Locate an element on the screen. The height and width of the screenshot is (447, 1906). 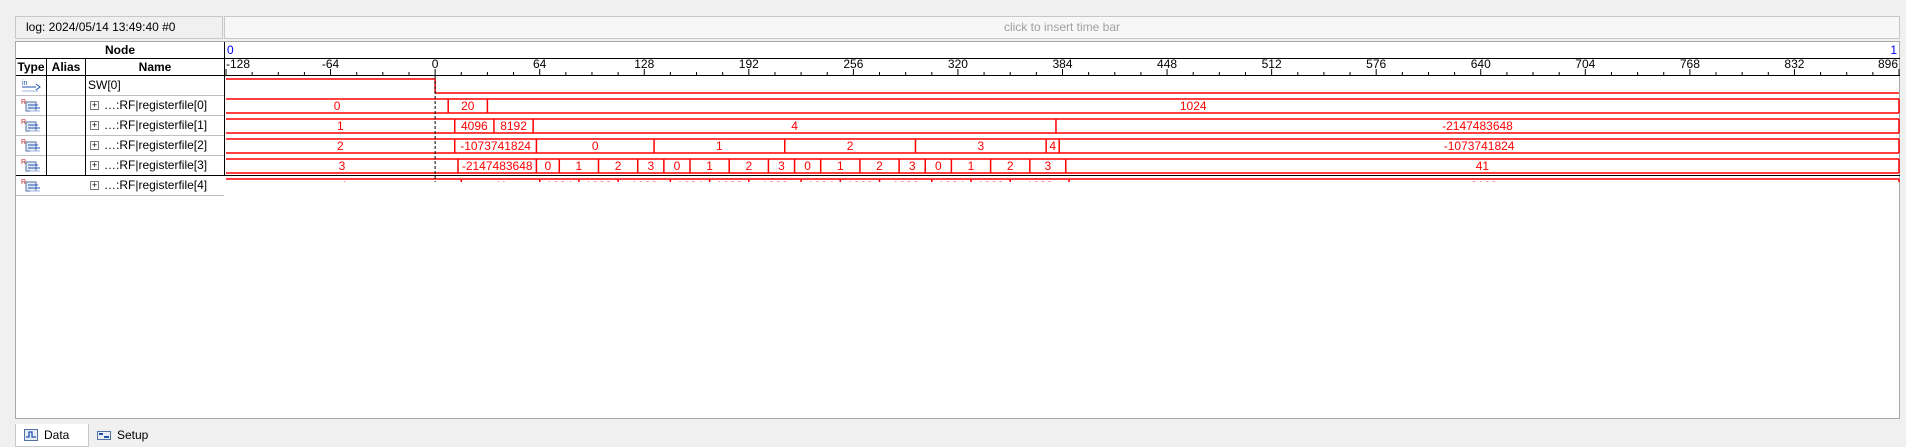
signal-name-cell: + …:RF|registerfile[4] is located at coordinates (155, 186).